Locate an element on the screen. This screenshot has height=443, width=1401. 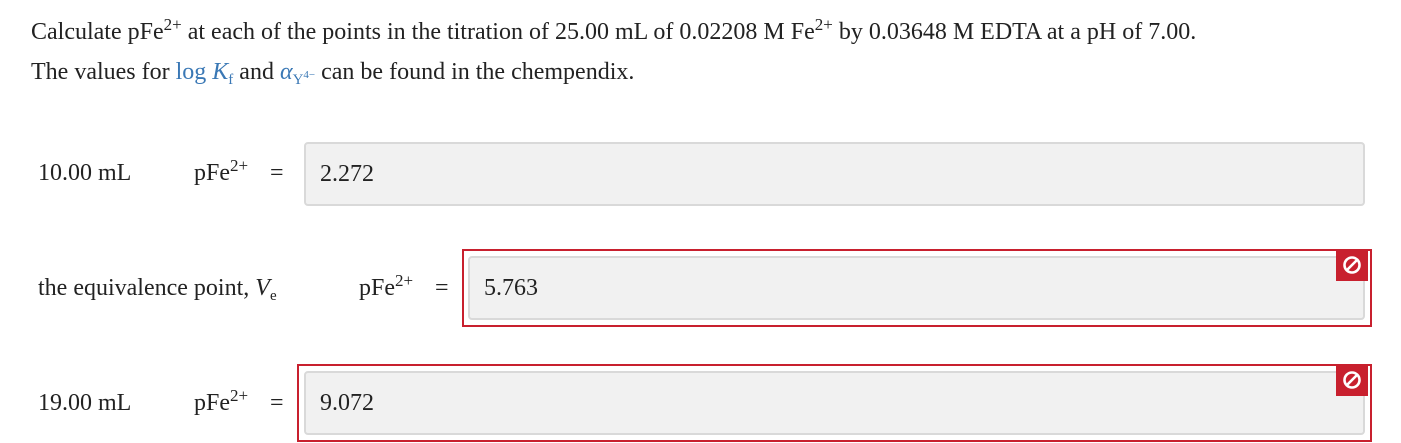
label-prefix: the equivalence point, is located at coordinates (147, 288).